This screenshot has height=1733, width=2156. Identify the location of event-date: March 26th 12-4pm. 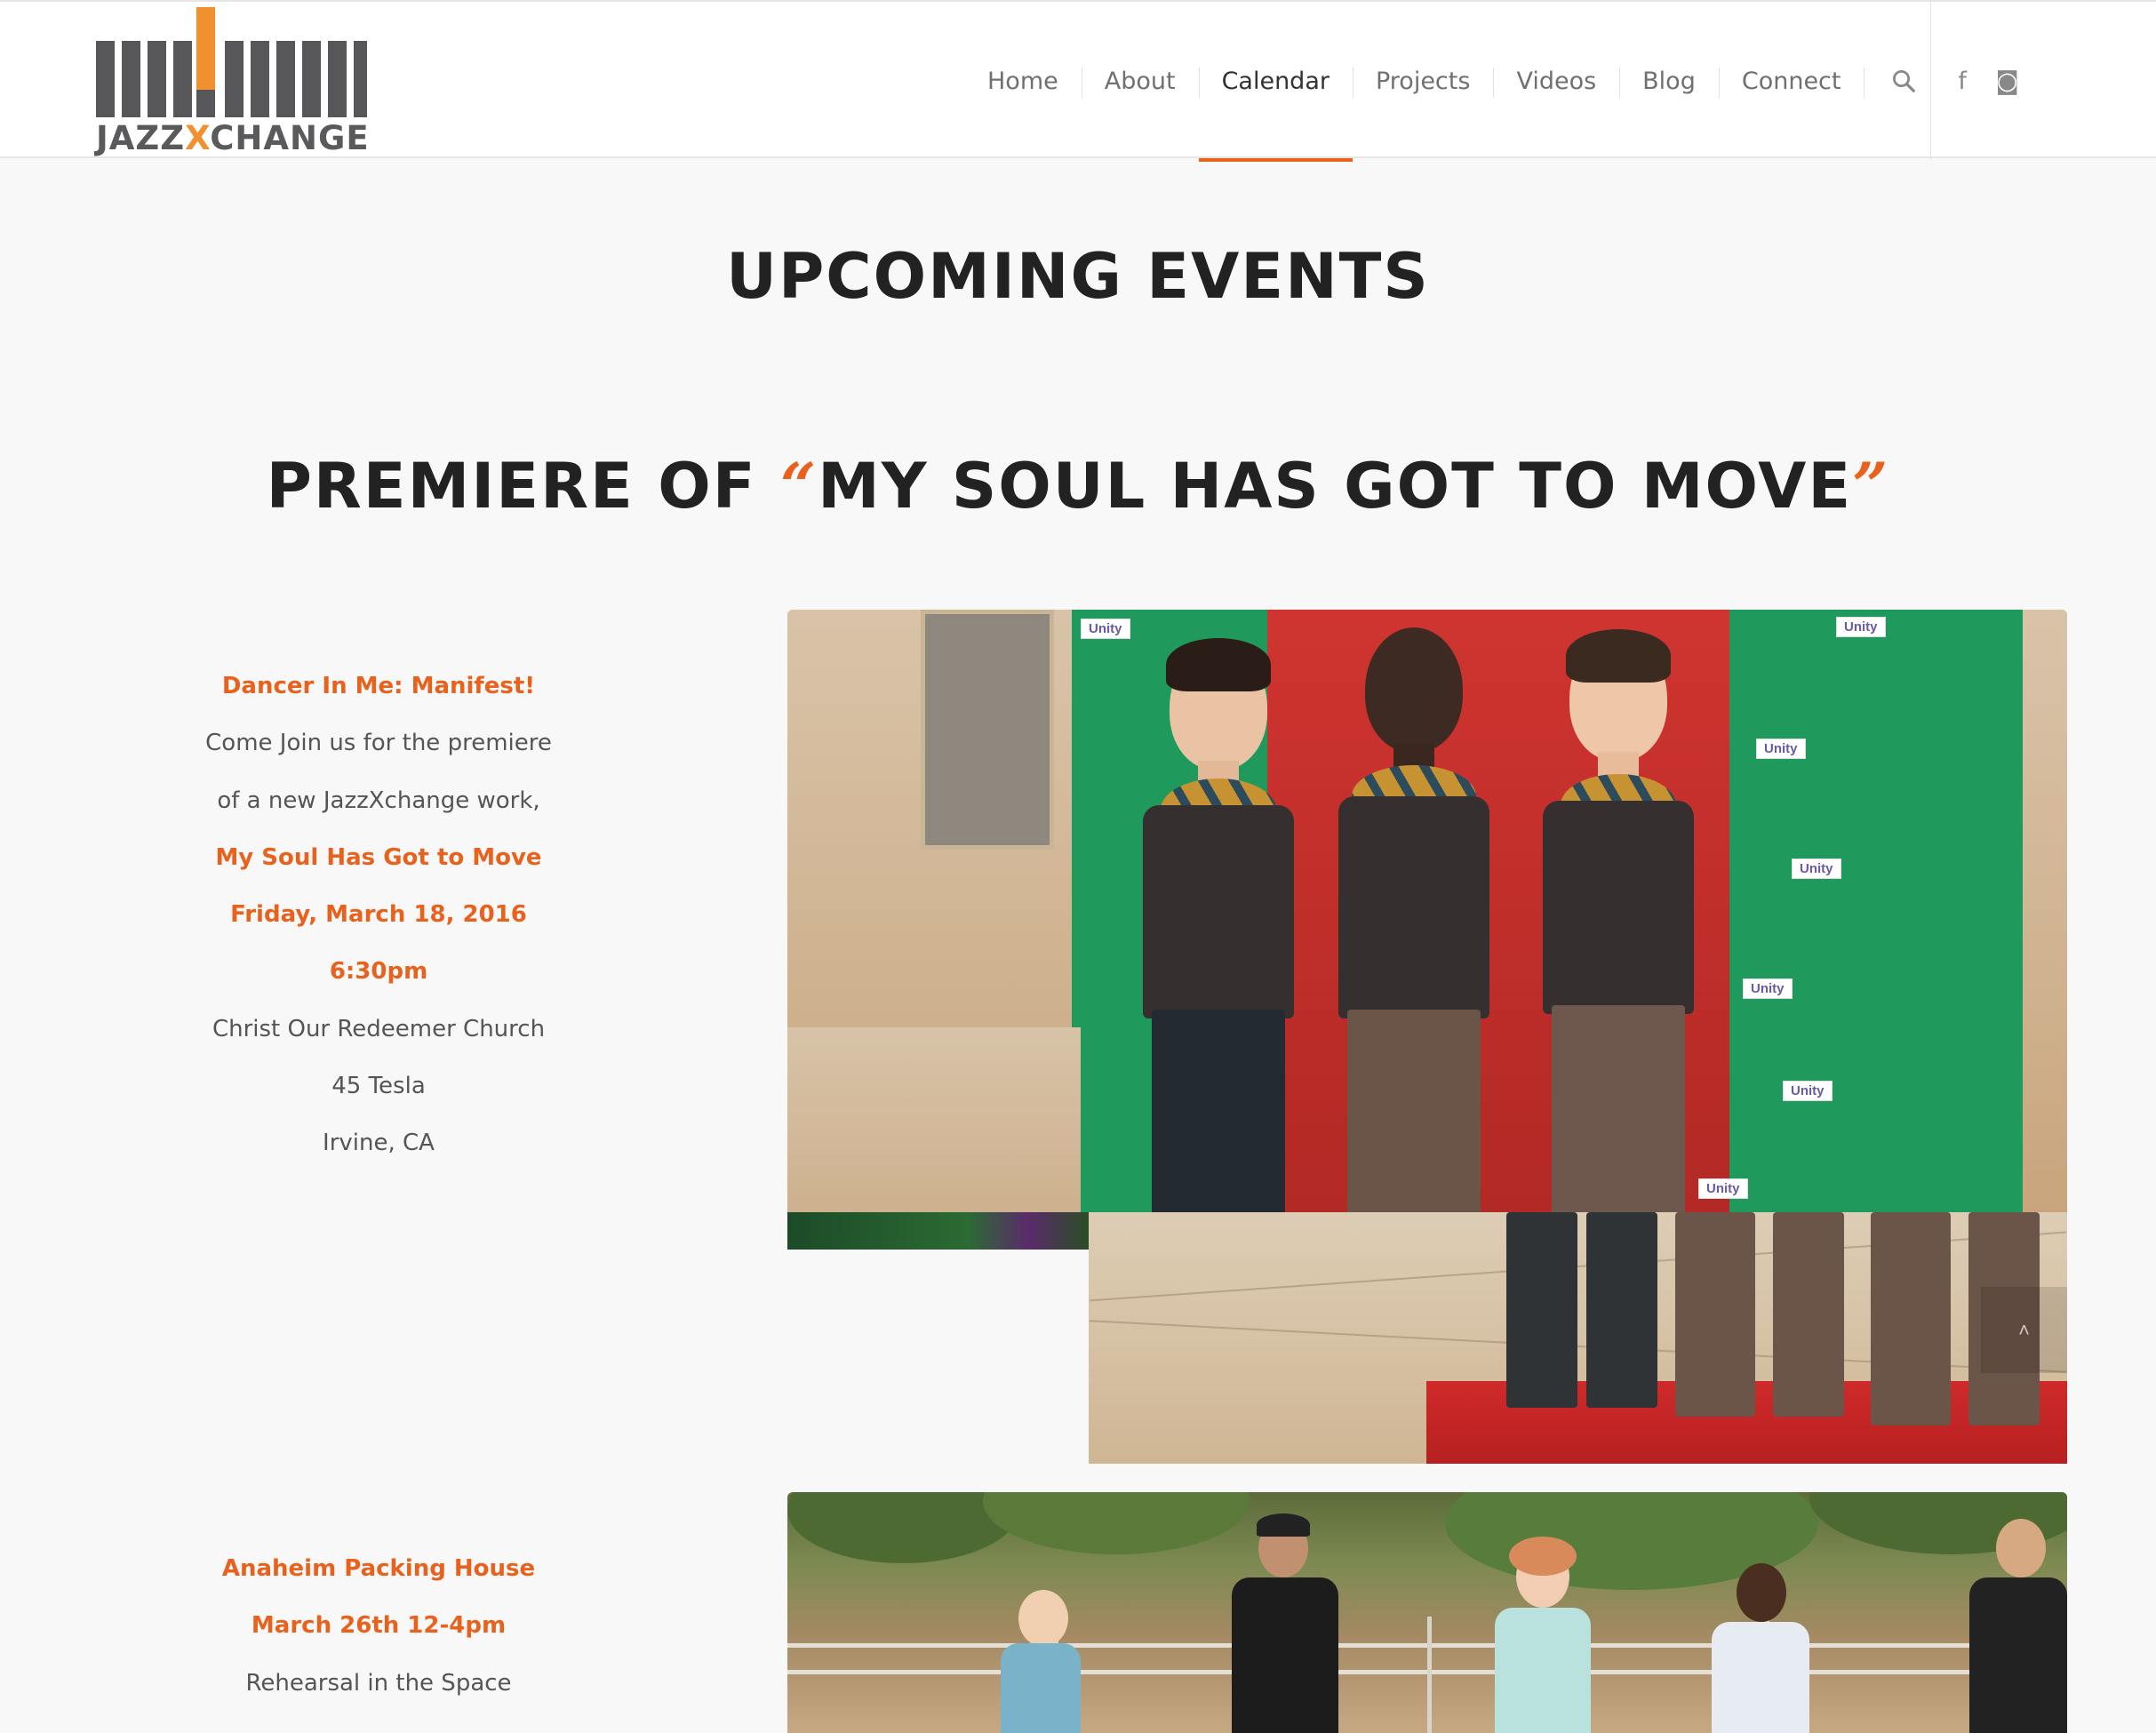
(379, 1626).